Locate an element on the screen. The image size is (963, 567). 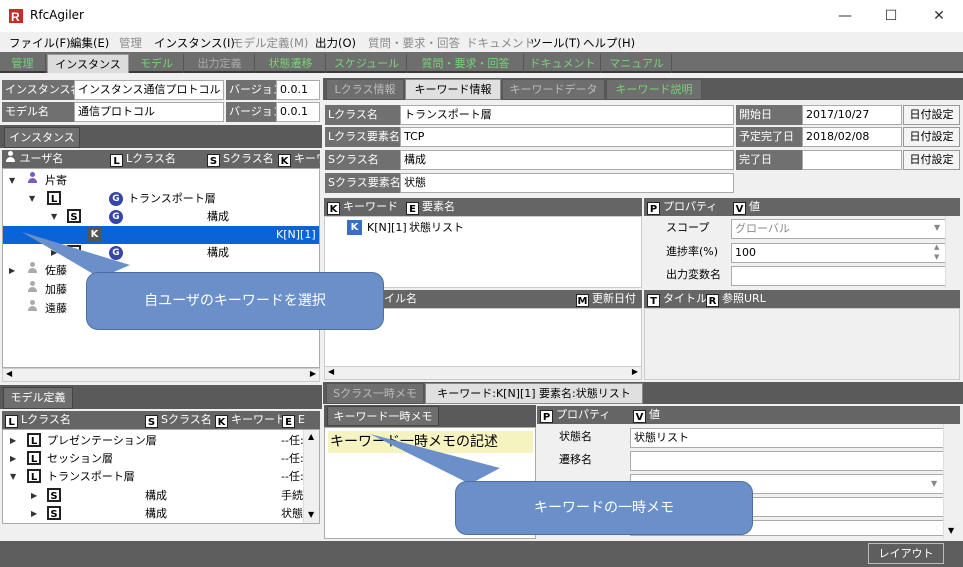
model-row-transport: ▼ L トランスポート層 --任: is located at coordinates (153, 477).